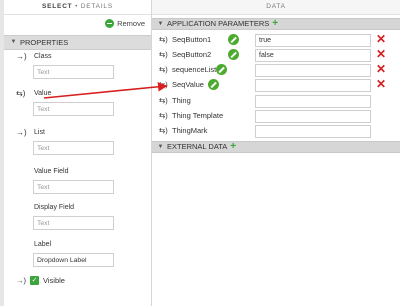 Image resolution: width=400 pixels, height=306 pixels. Describe the element at coordinates (54, 280) in the screenshot. I see `visible-label: Visible` at that location.